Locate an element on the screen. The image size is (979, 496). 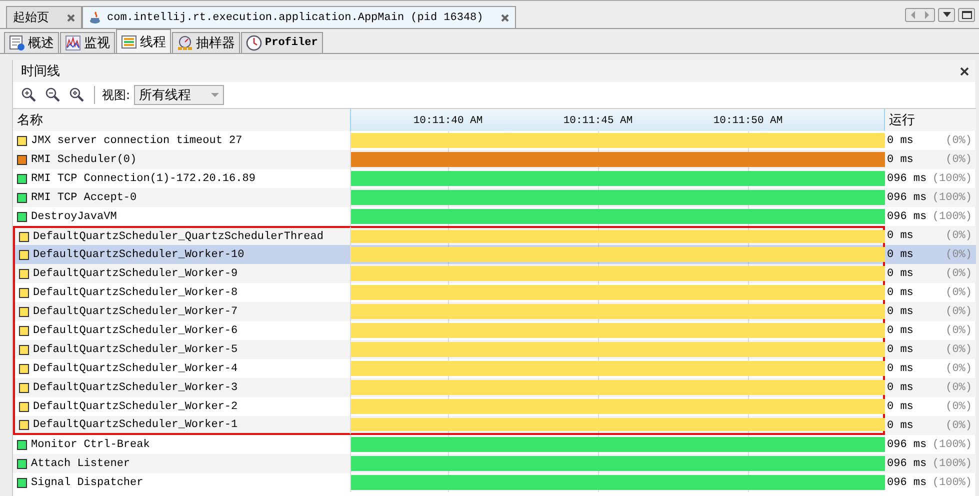
thread-name-cell: RMI Scheduler(0) is located at coordinates (181, 159).